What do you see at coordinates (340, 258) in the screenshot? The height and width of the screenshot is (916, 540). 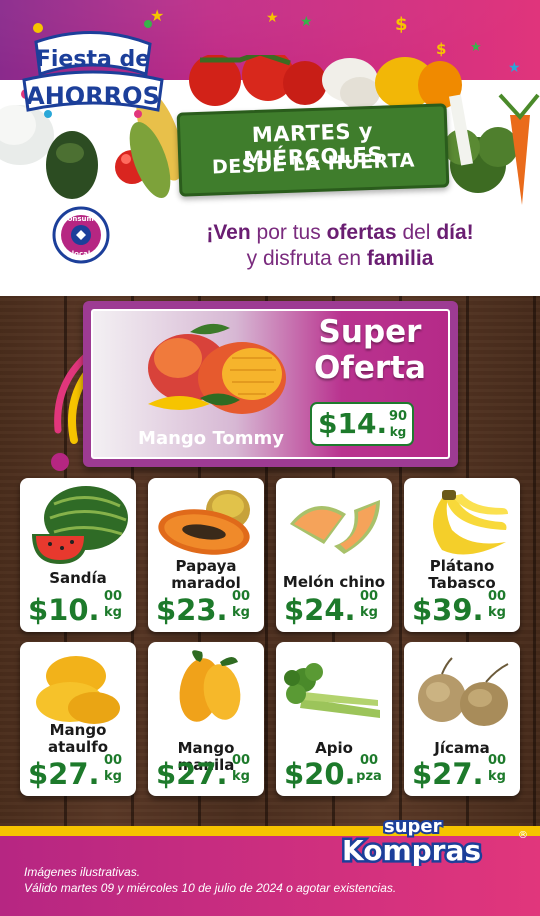 I see `tagline-line2: y disfruta en familia` at bounding box center [340, 258].